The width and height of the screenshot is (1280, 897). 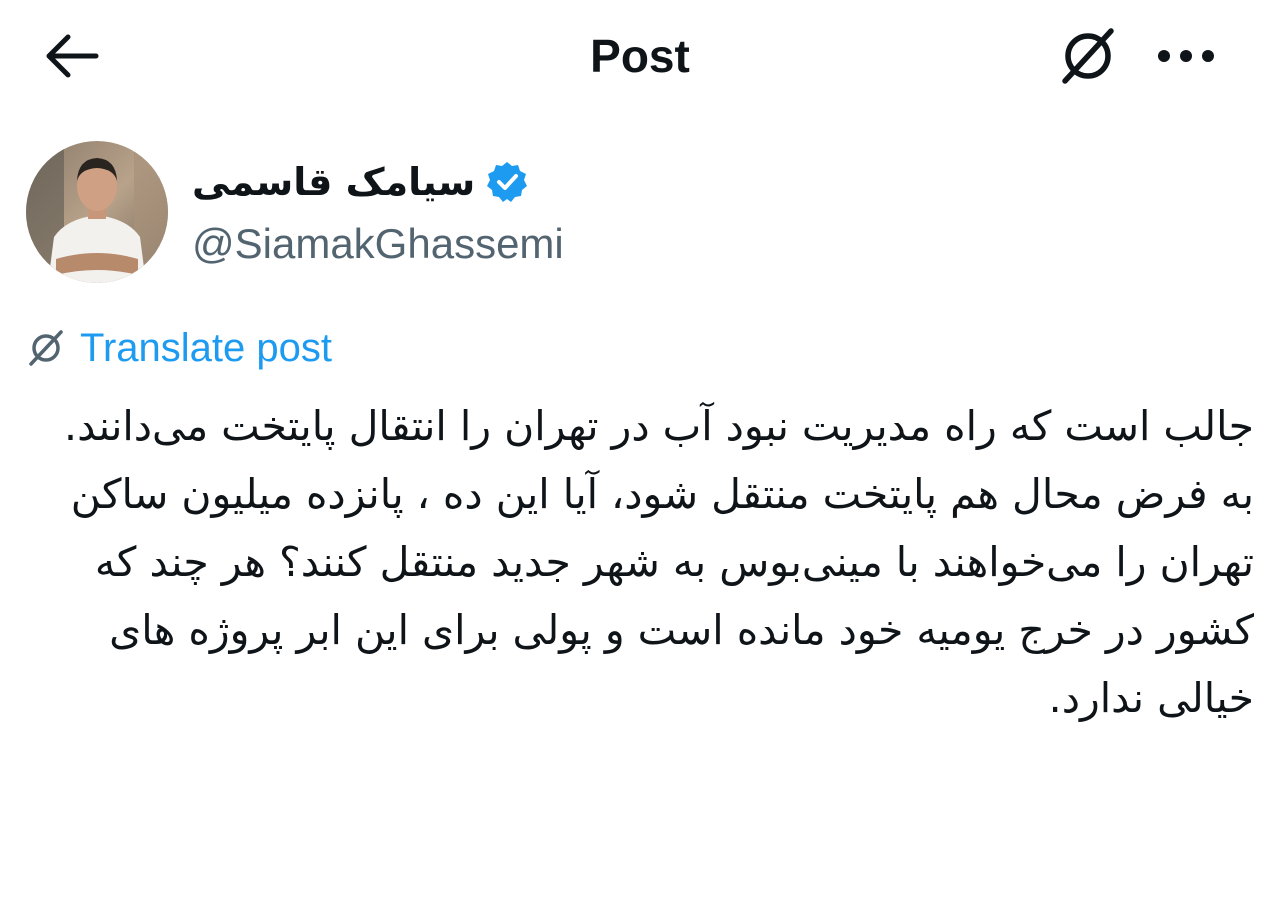 I want to click on avatar, so click(x=97, y=212).